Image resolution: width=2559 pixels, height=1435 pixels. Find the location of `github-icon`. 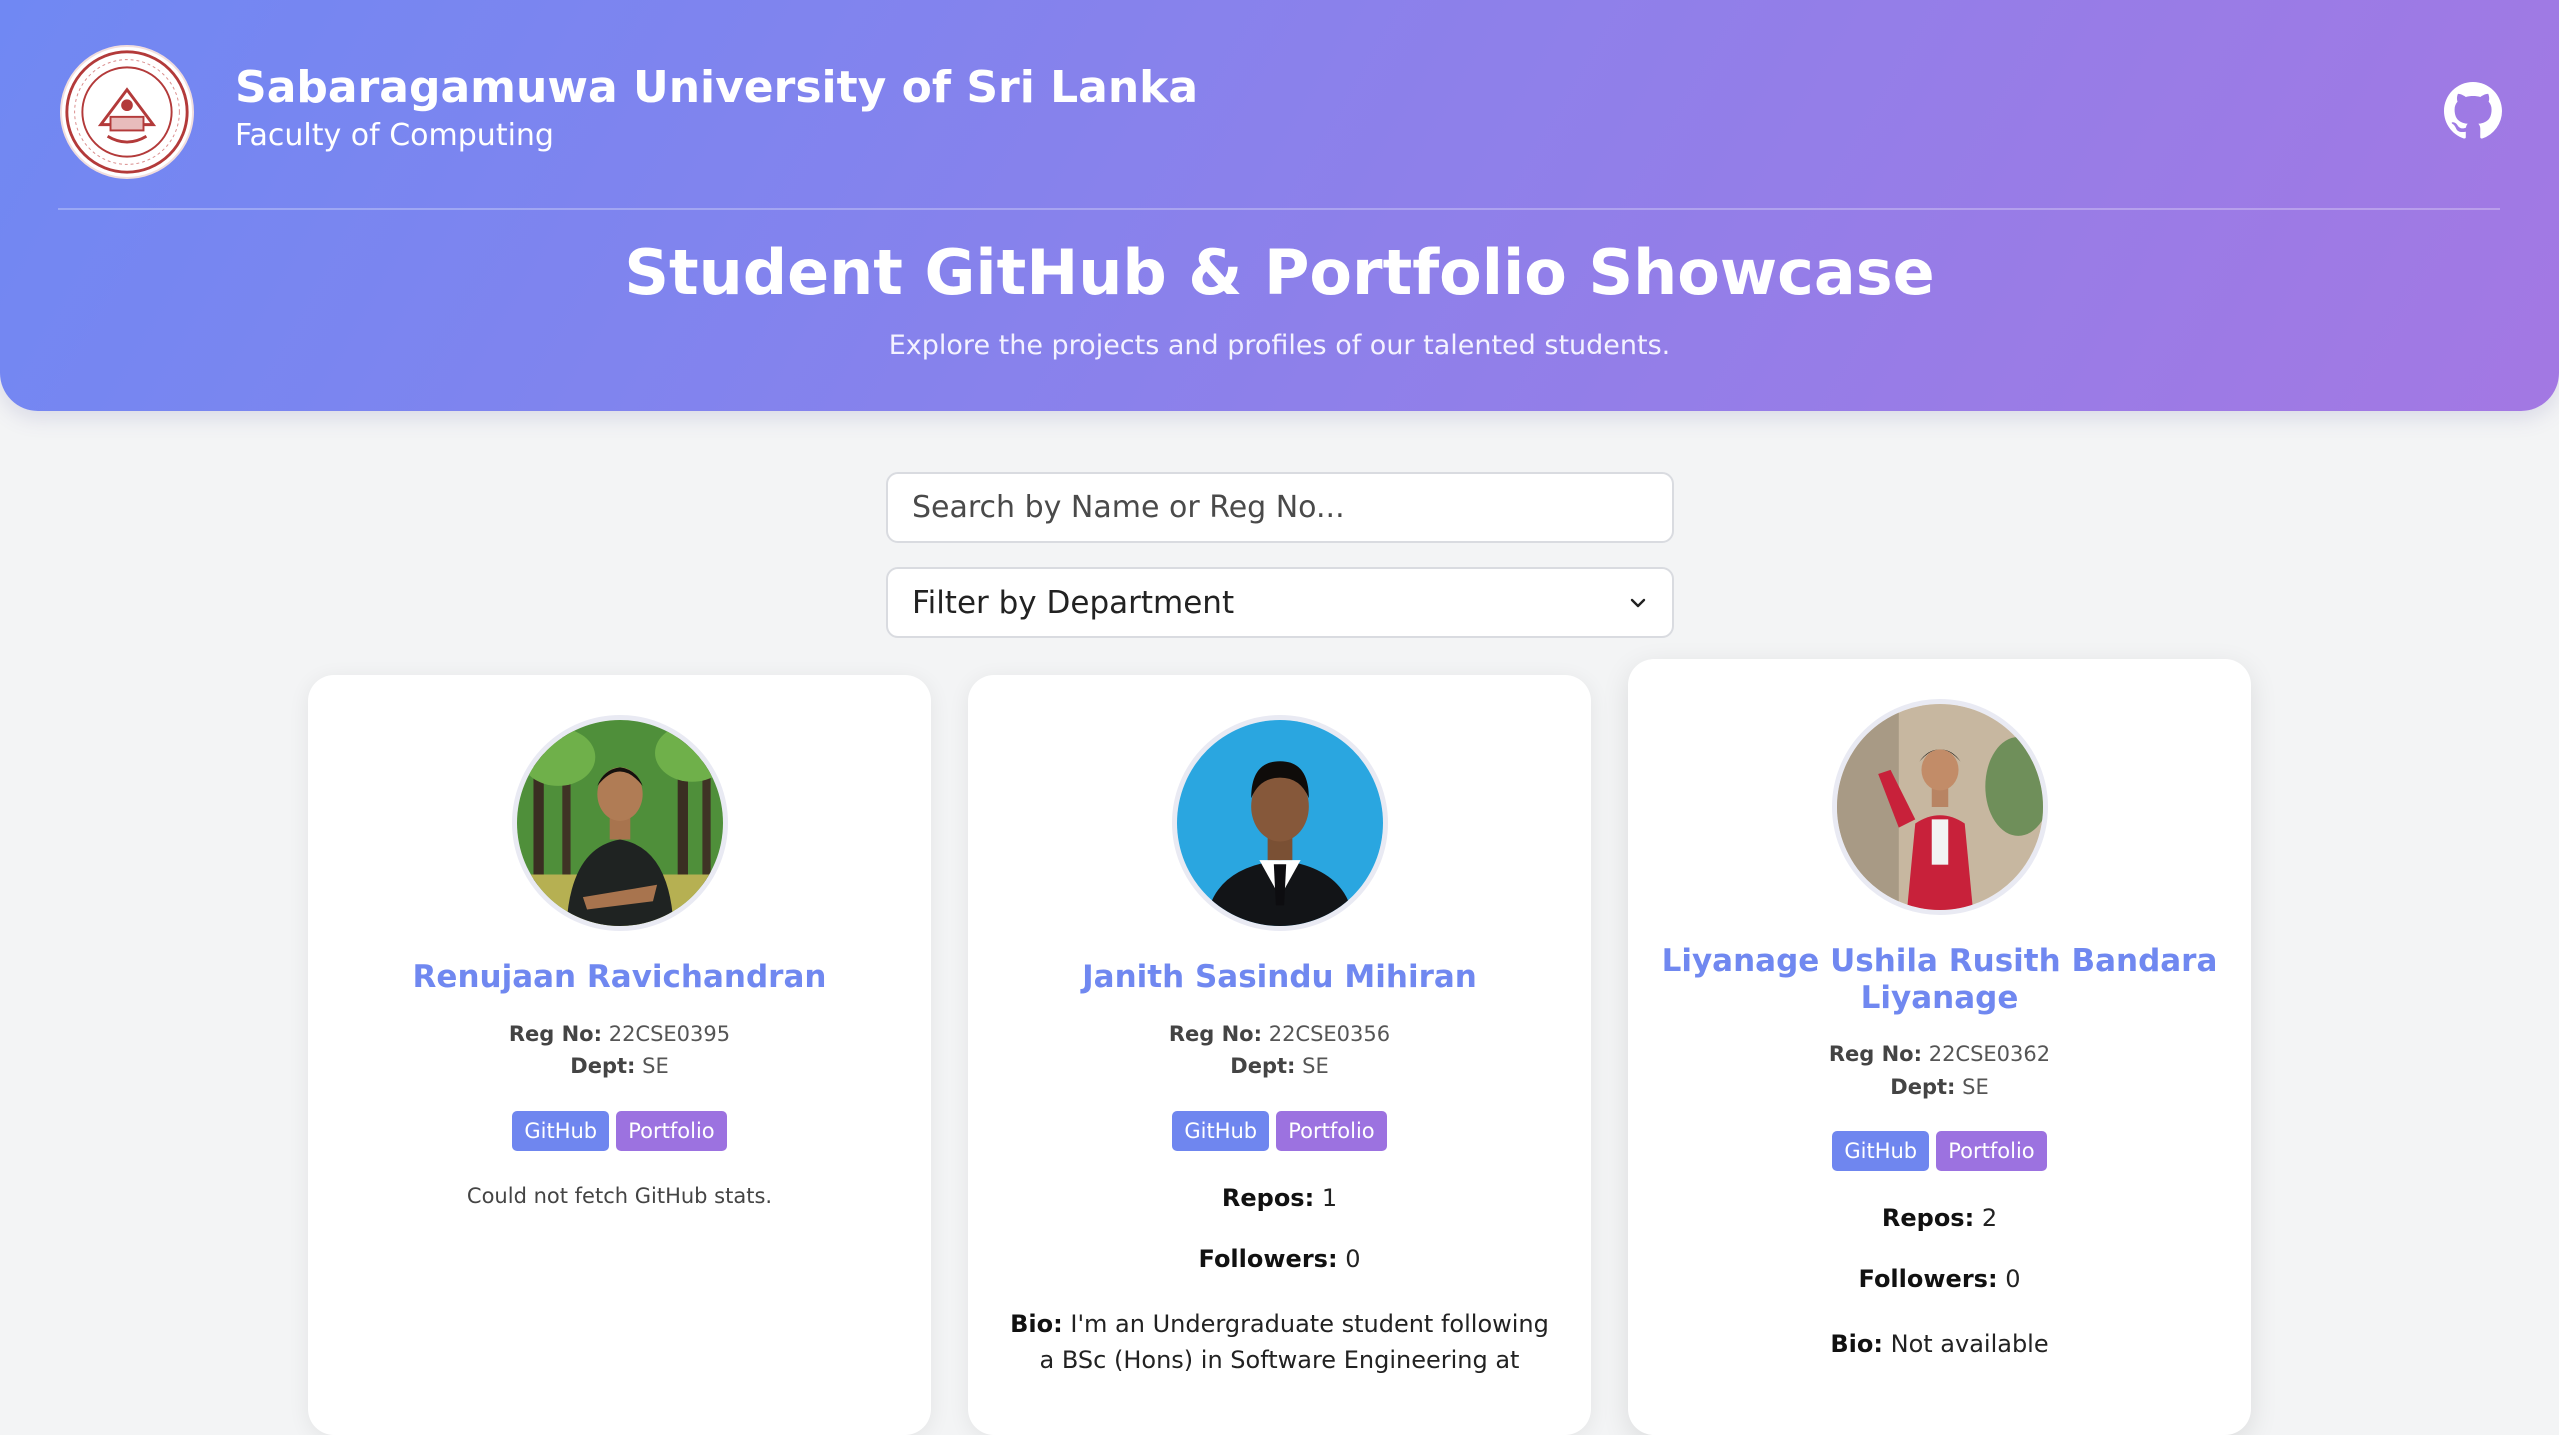

github-icon is located at coordinates (2473, 111).